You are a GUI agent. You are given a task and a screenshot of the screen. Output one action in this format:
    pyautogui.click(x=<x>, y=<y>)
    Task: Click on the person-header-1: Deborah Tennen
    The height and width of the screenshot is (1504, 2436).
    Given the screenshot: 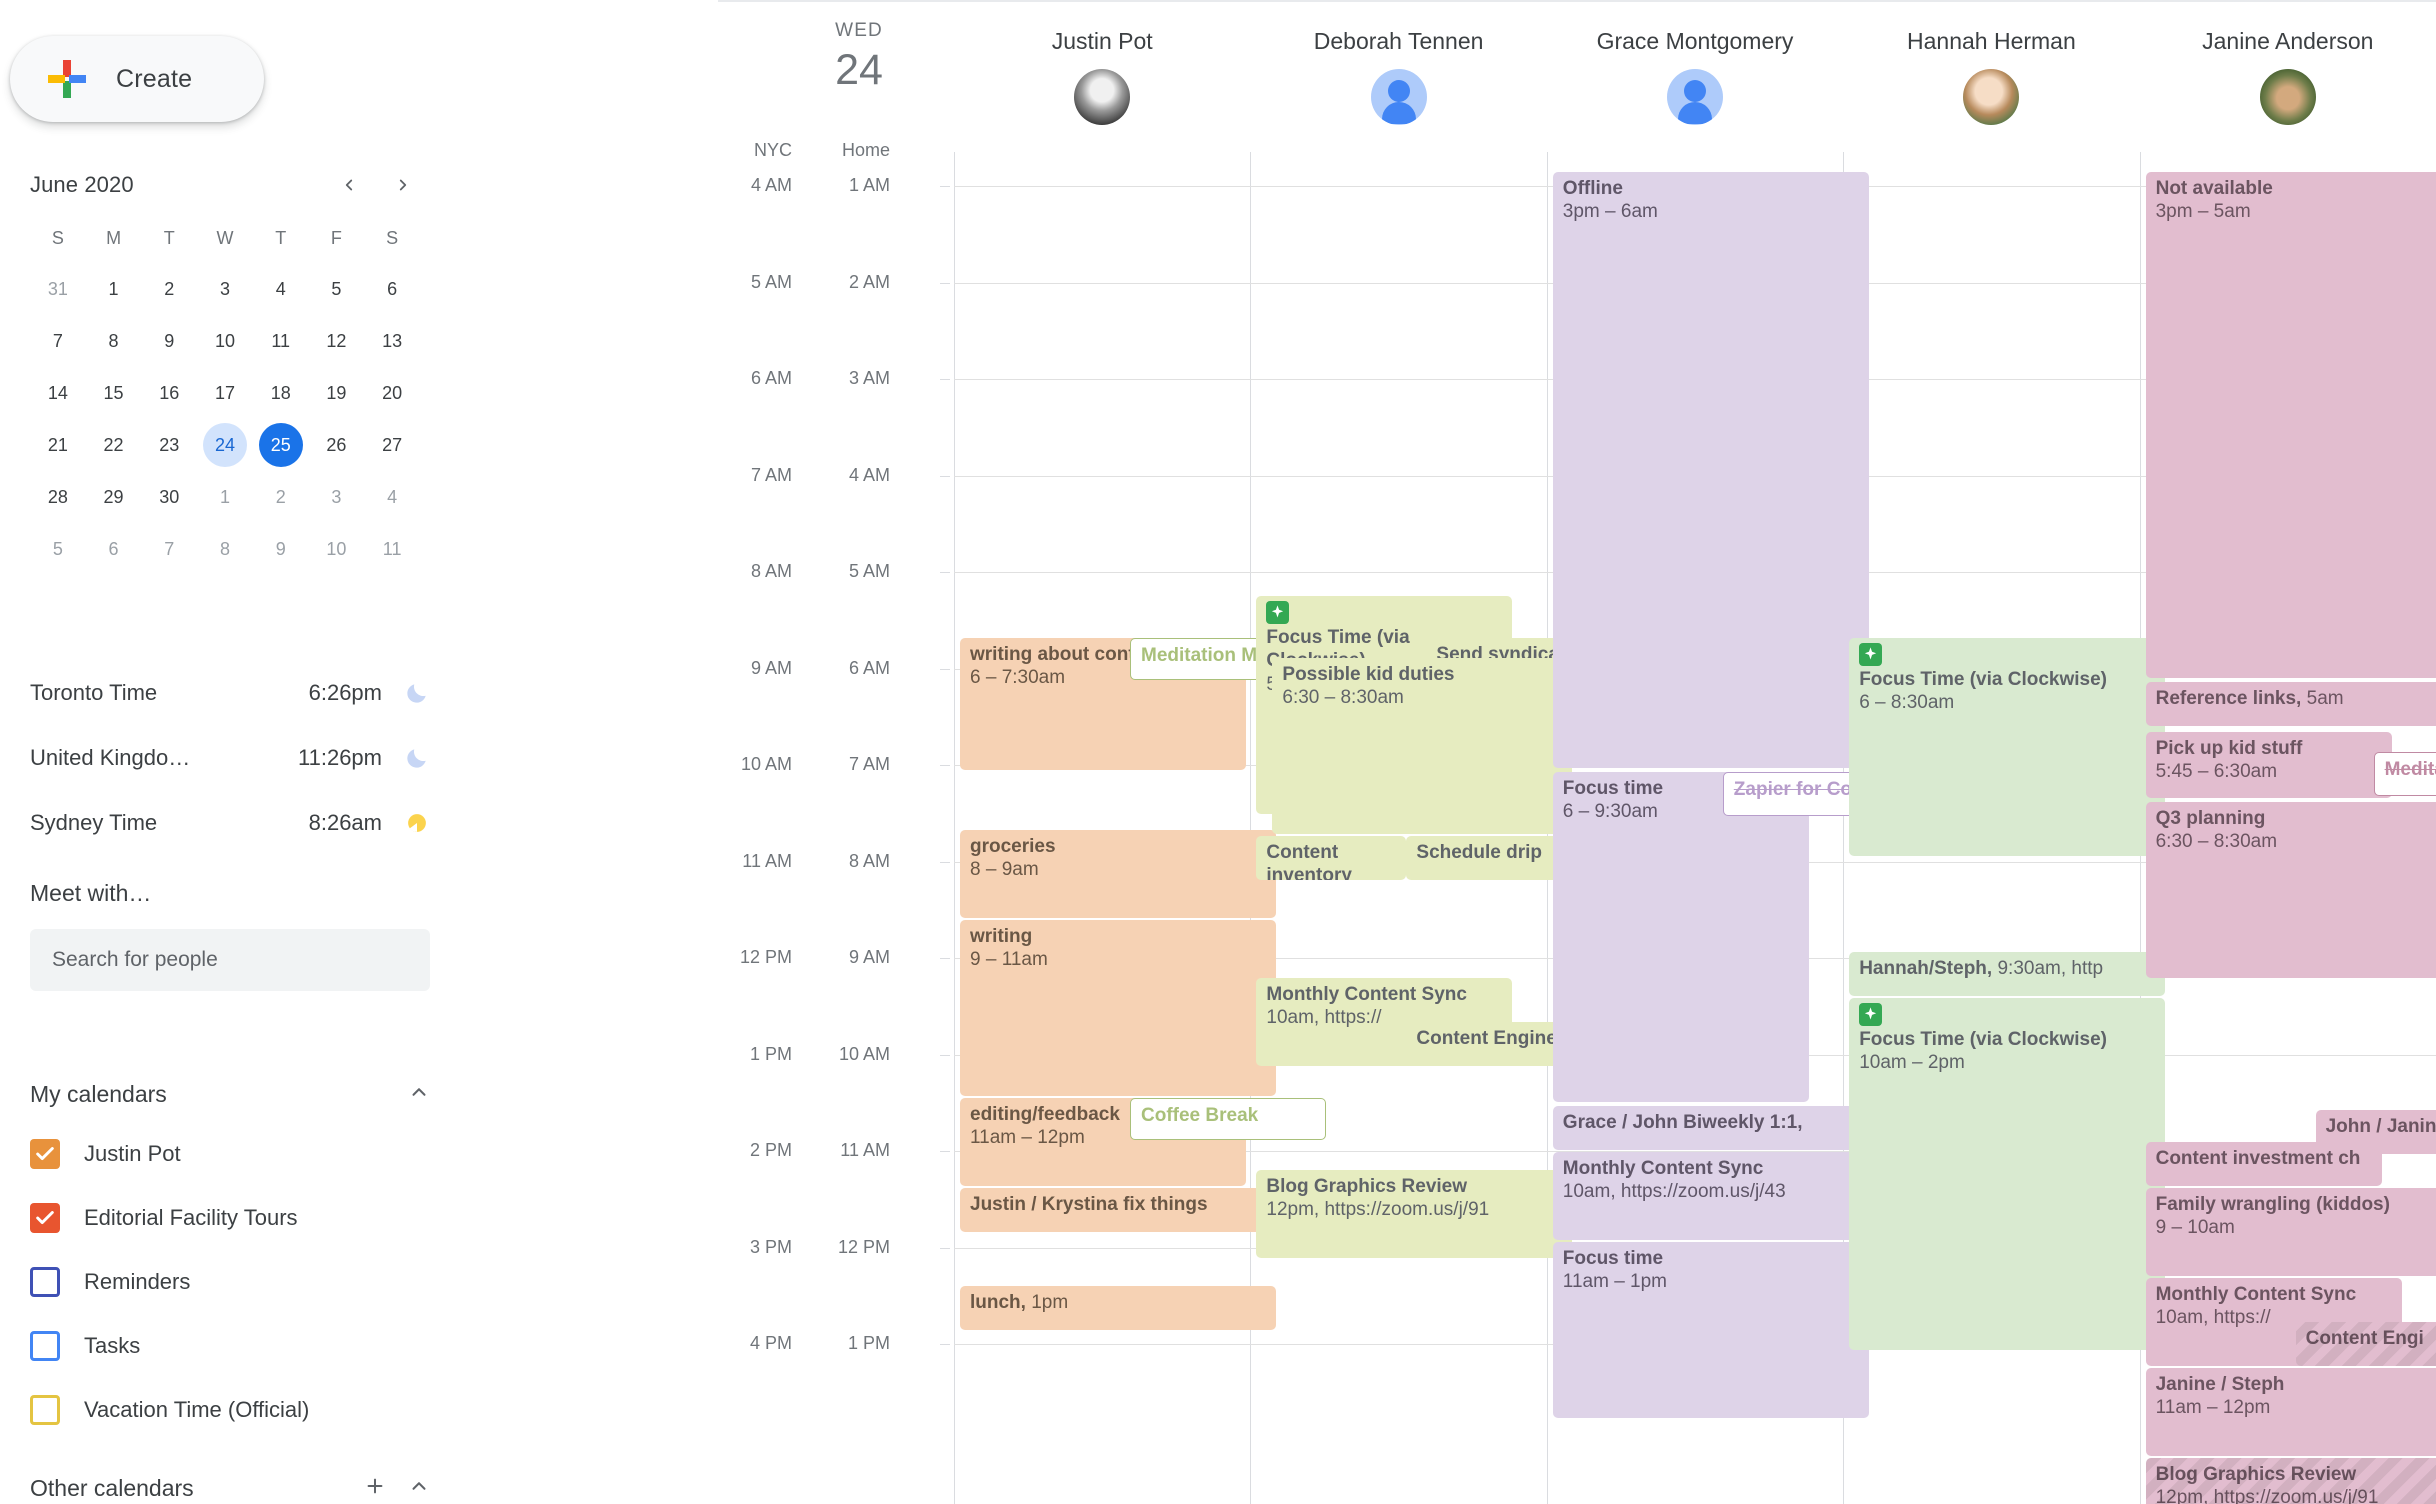 What is the action you would take?
    pyautogui.click(x=1398, y=76)
    